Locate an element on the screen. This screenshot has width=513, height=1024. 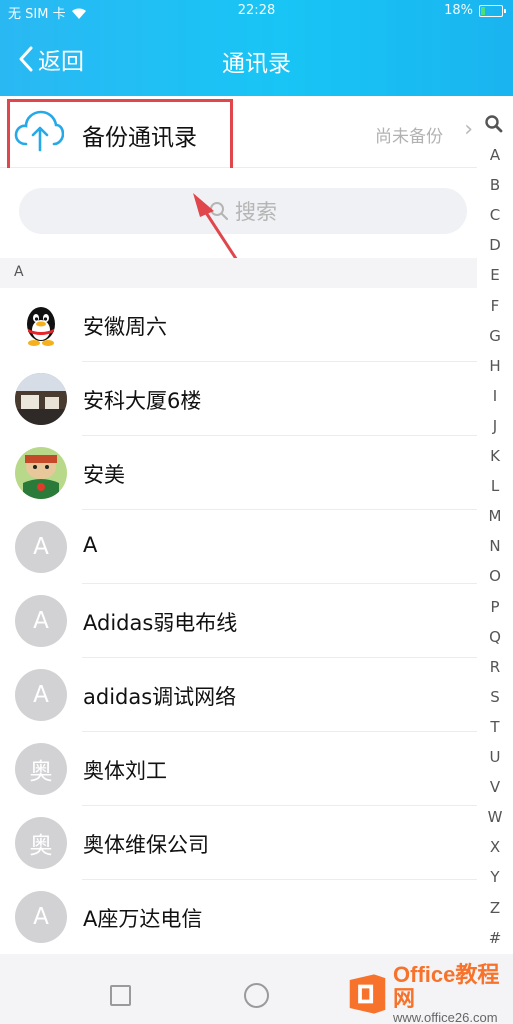
contact-name: A is located at coordinates (90, 545).